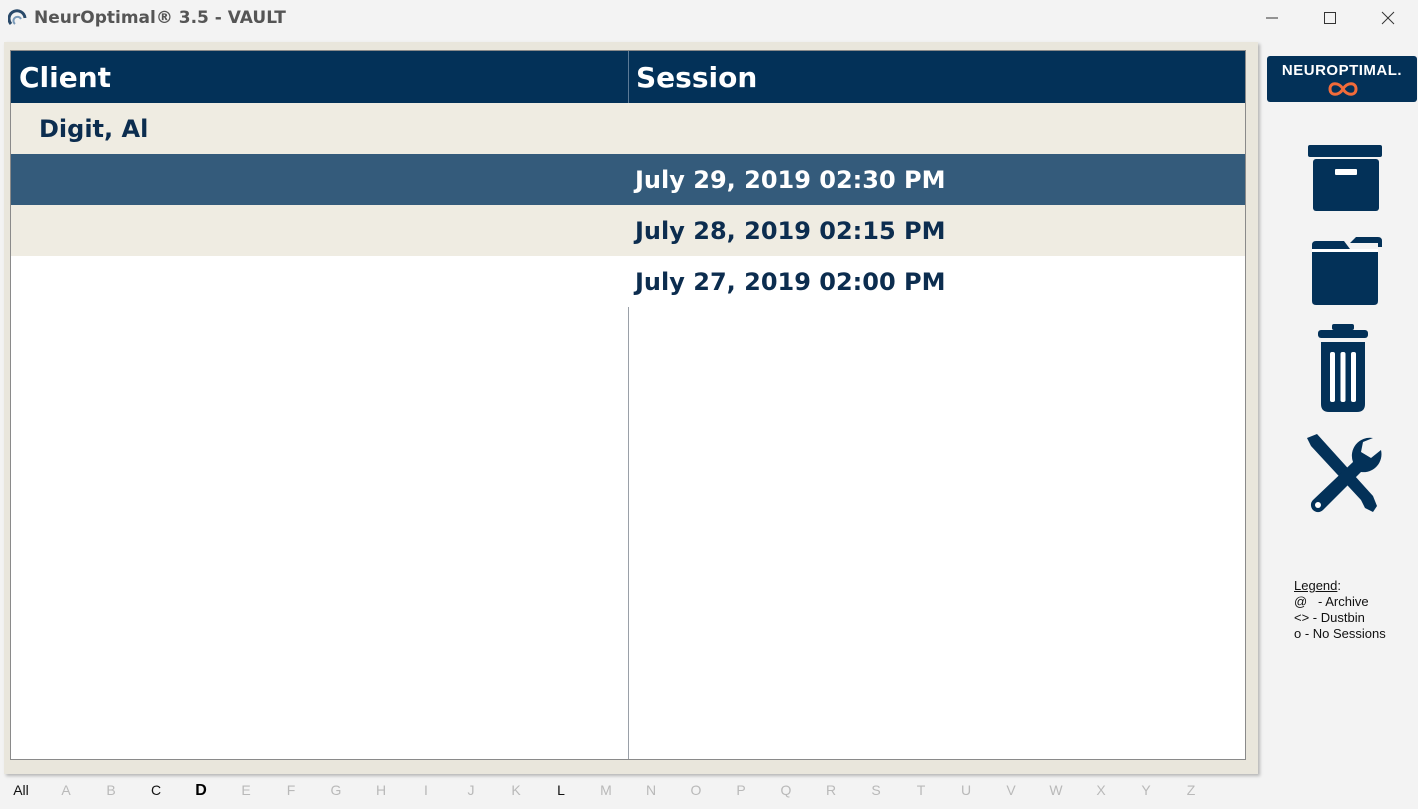  Describe the element at coordinates (628, 179) in the screenshot. I see `table-row-selected: July 29, 2019 02:30 PM` at that location.